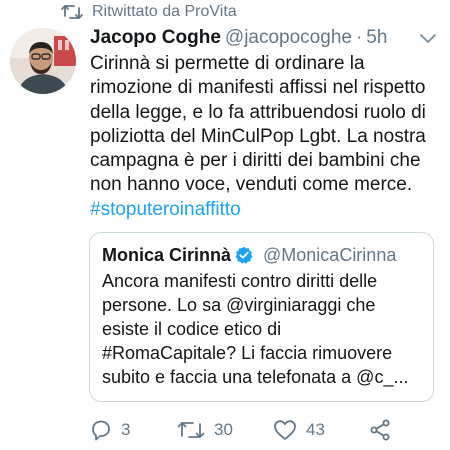  What do you see at coordinates (101, 430) in the screenshot?
I see `reply-icon` at bounding box center [101, 430].